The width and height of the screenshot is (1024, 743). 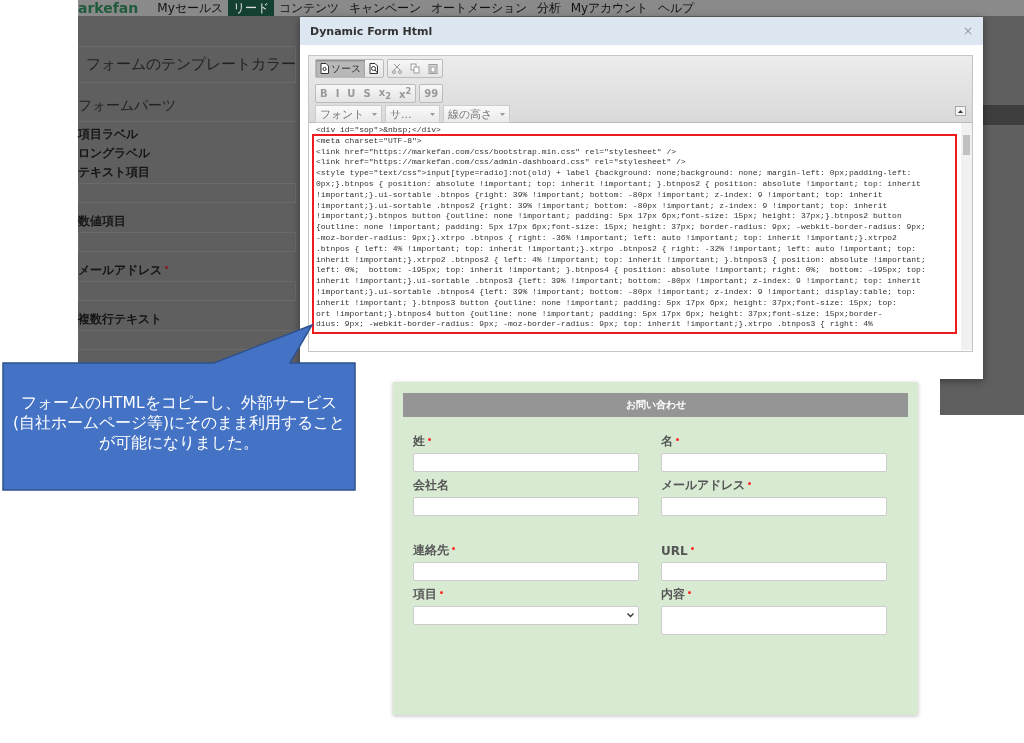 I want to click on code-line: <style type="text/css">input[type=radio]:not(old) + label {background: none;background: none; margin-left: 0px;padding-left:, so click(x=614, y=173).